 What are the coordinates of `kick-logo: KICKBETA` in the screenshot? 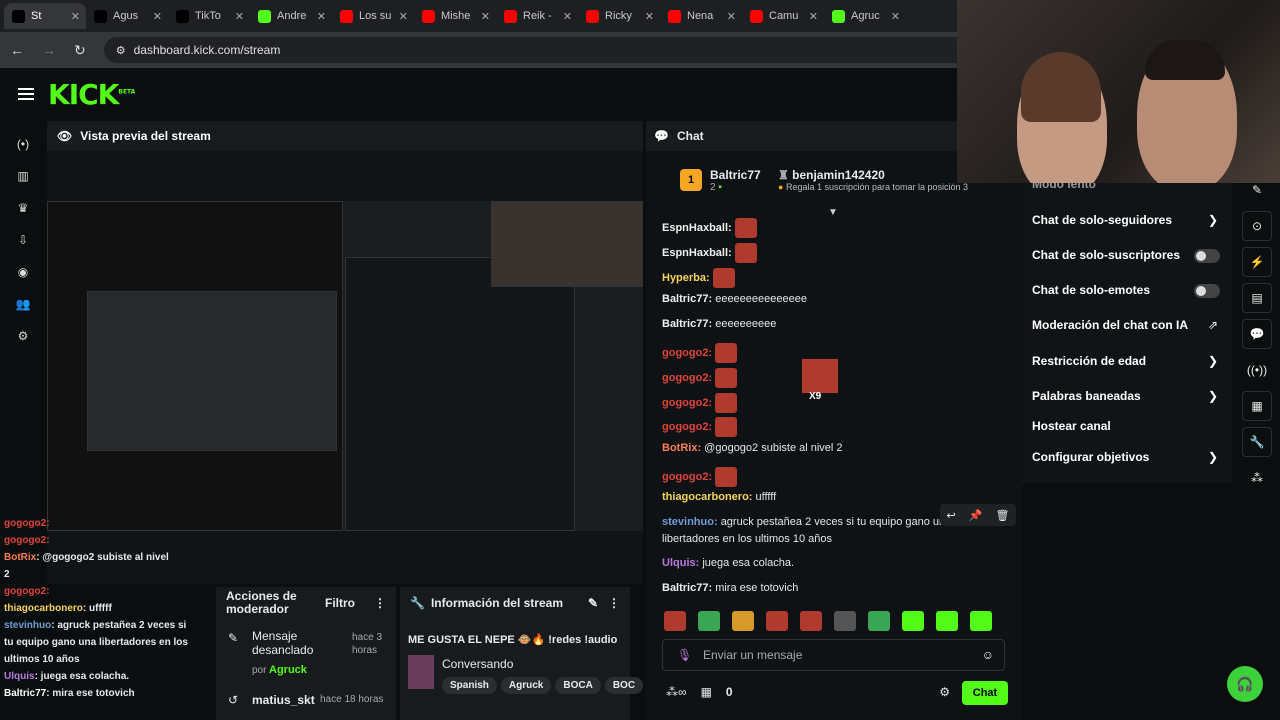 It's located at (91, 94).